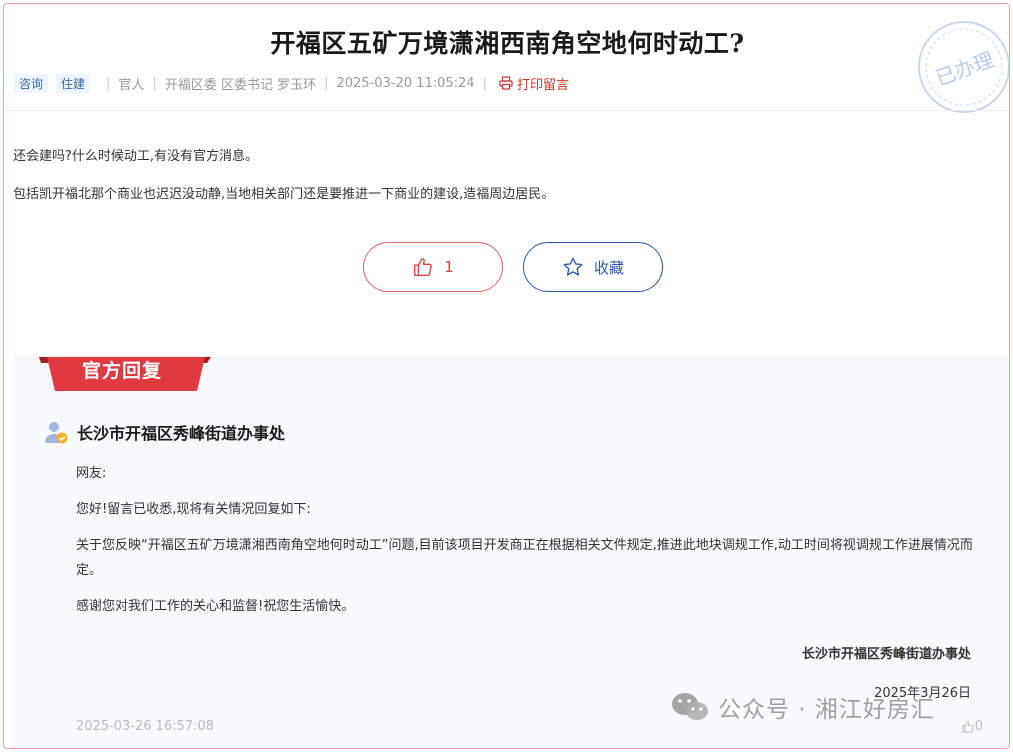  I want to click on reply-like-button: 0, so click(972, 726).